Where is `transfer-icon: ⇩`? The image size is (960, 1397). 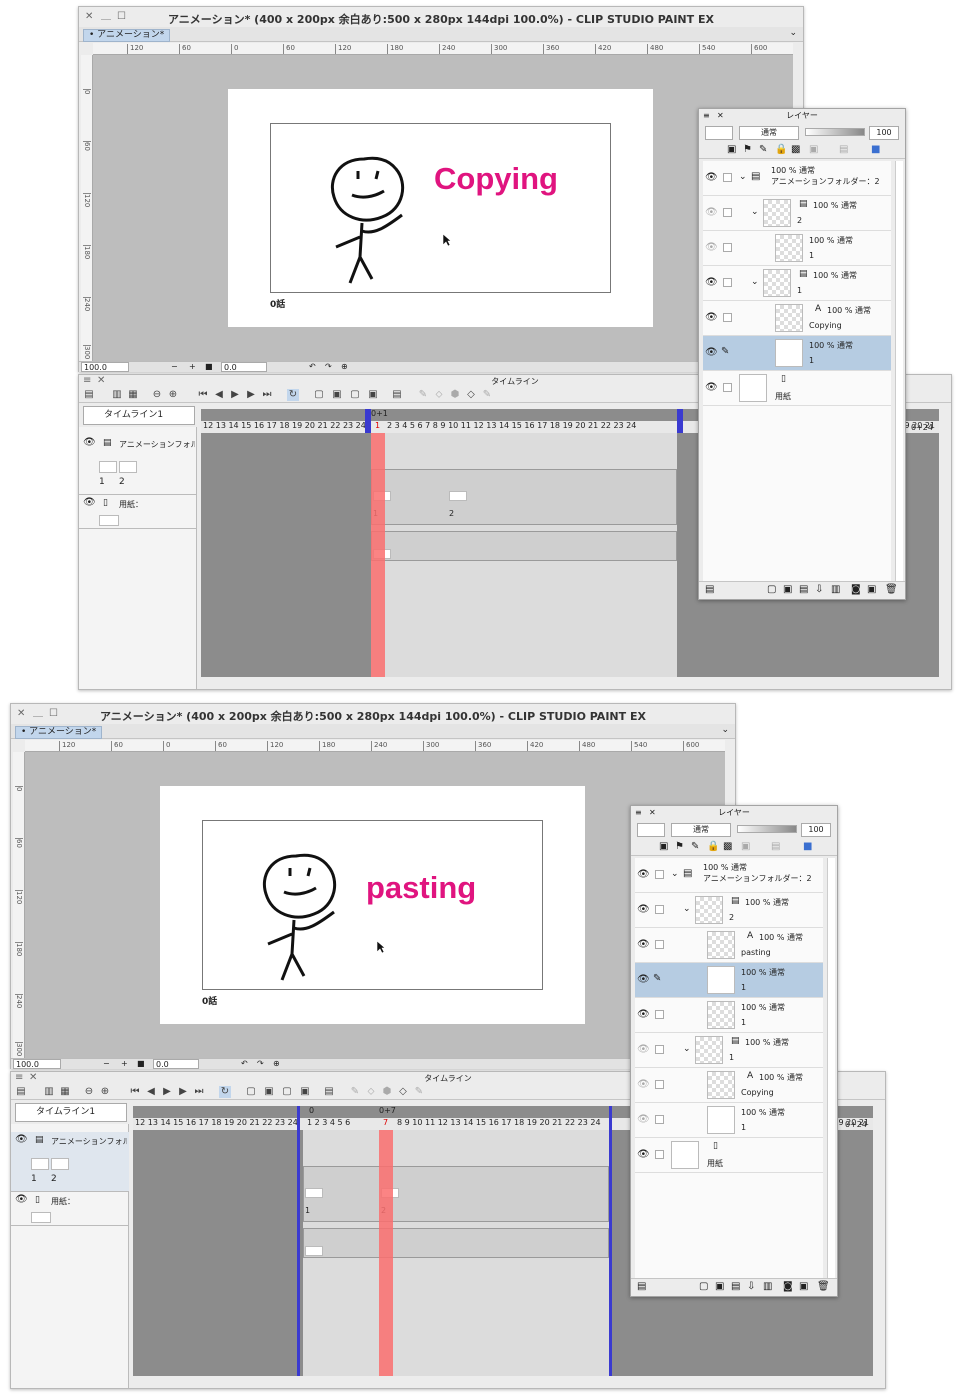 transfer-icon: ⇩ is located at coordinates (751, 1286).